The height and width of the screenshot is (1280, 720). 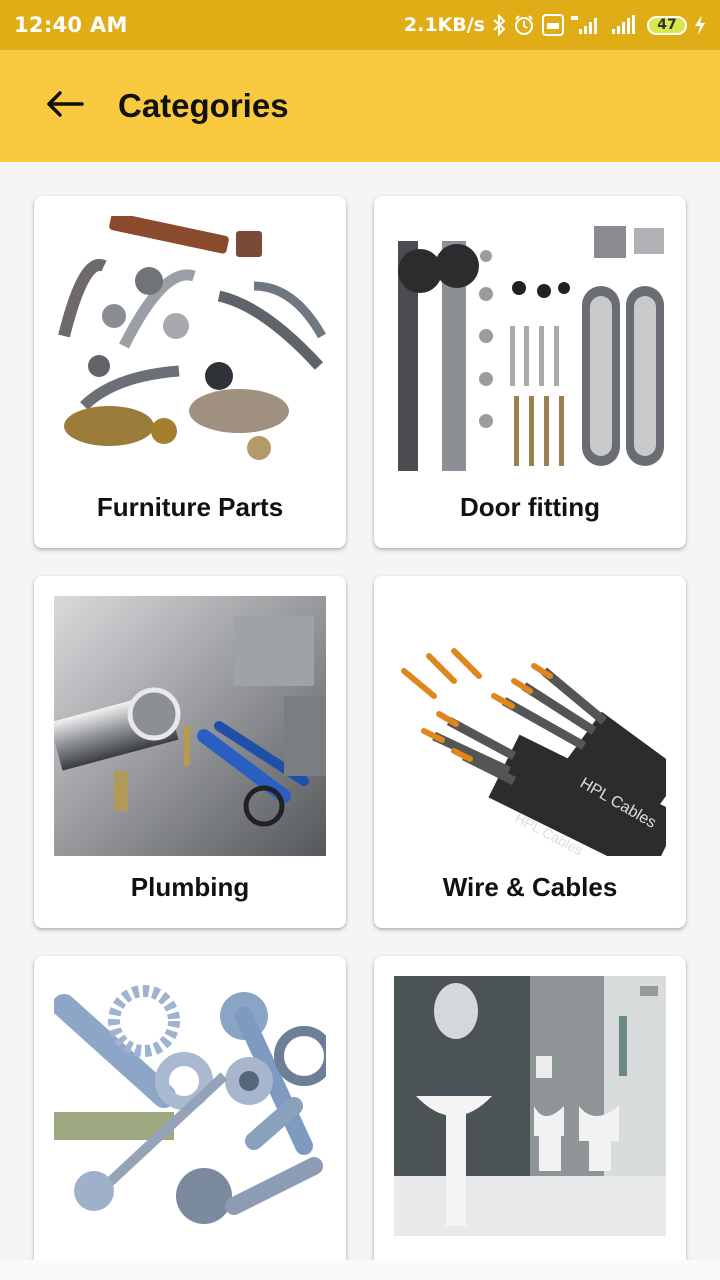 What do you see at coordinates (444, 25) in the screenshot?
I see `network-speed: 2.1KB/s` at bounding box center [444, 25].